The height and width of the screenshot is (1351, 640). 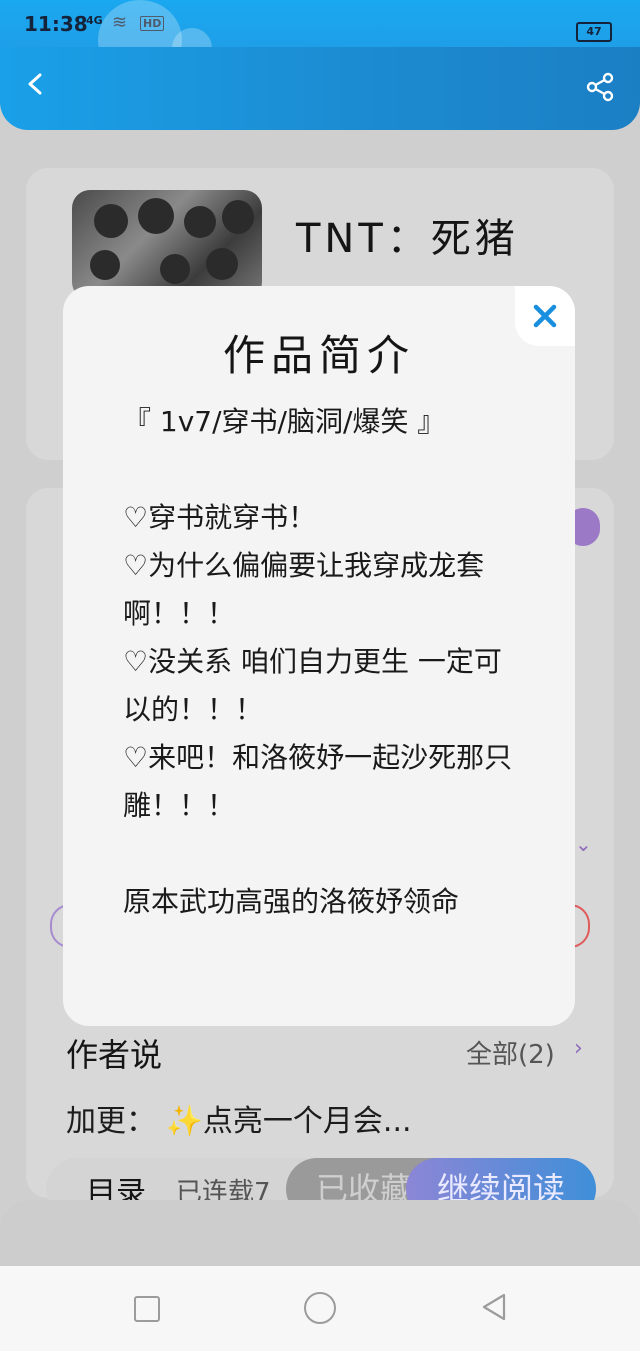 I want to click on status-bar: 11:38 4G ≋ HD 47, so click(x=320, y=40).